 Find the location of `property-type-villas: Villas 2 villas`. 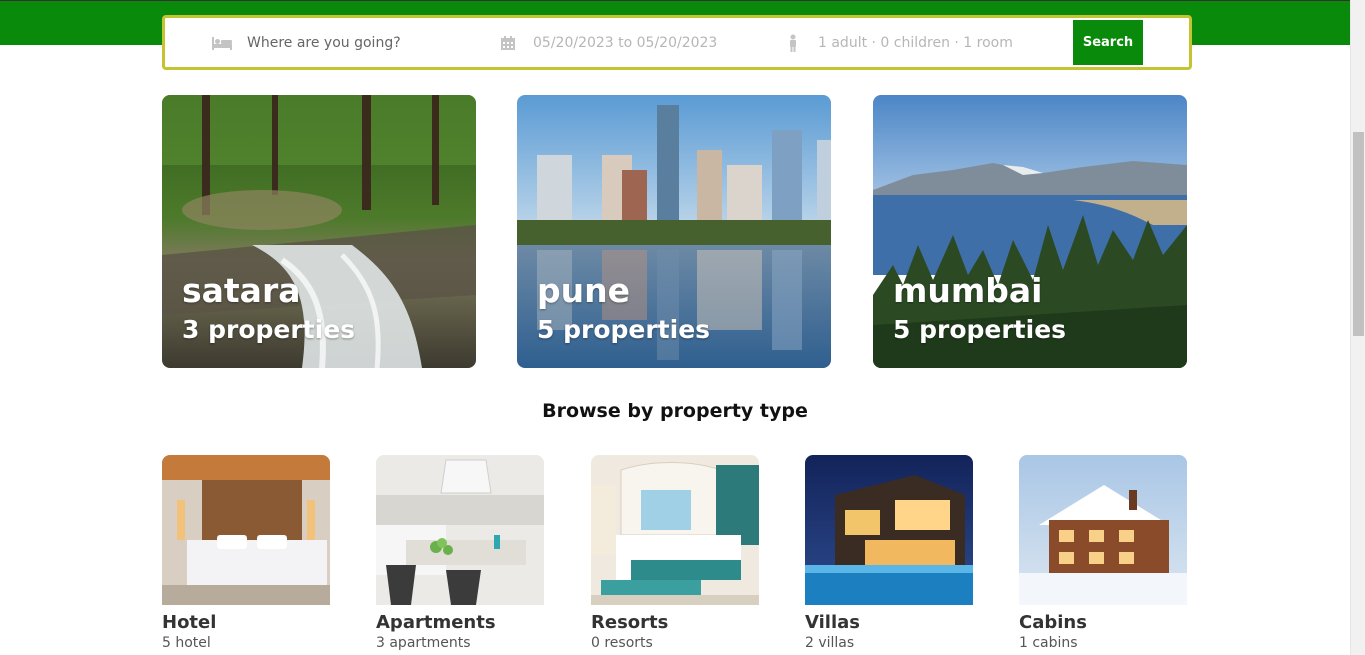

property-type-villas: Villas 2 villas is located at coordinates (889, 553).